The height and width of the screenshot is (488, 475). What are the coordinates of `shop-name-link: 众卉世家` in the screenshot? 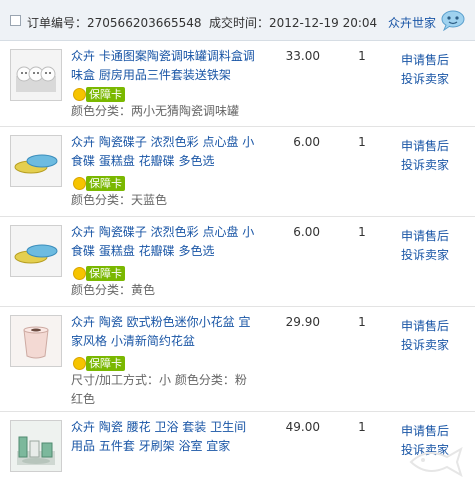 It's located at (412, 22).